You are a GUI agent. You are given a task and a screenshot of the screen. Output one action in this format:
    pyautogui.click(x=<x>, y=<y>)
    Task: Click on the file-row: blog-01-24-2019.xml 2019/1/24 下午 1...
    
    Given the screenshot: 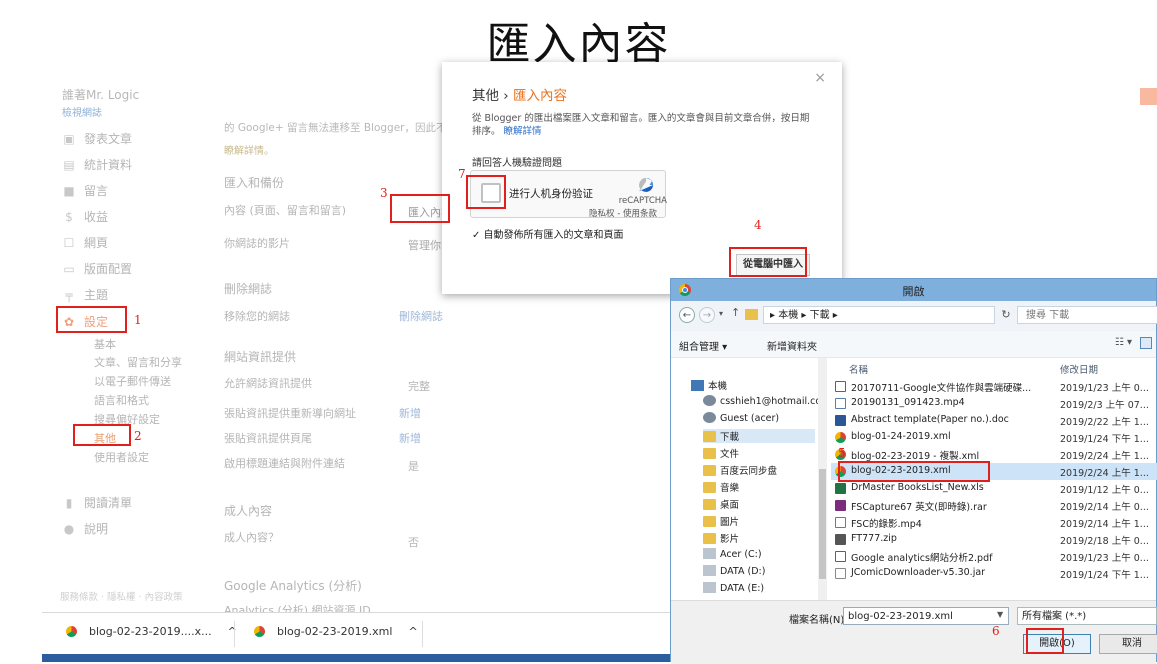 What is the action you would take?
    pyautogui.click(x=994, y=437)
    